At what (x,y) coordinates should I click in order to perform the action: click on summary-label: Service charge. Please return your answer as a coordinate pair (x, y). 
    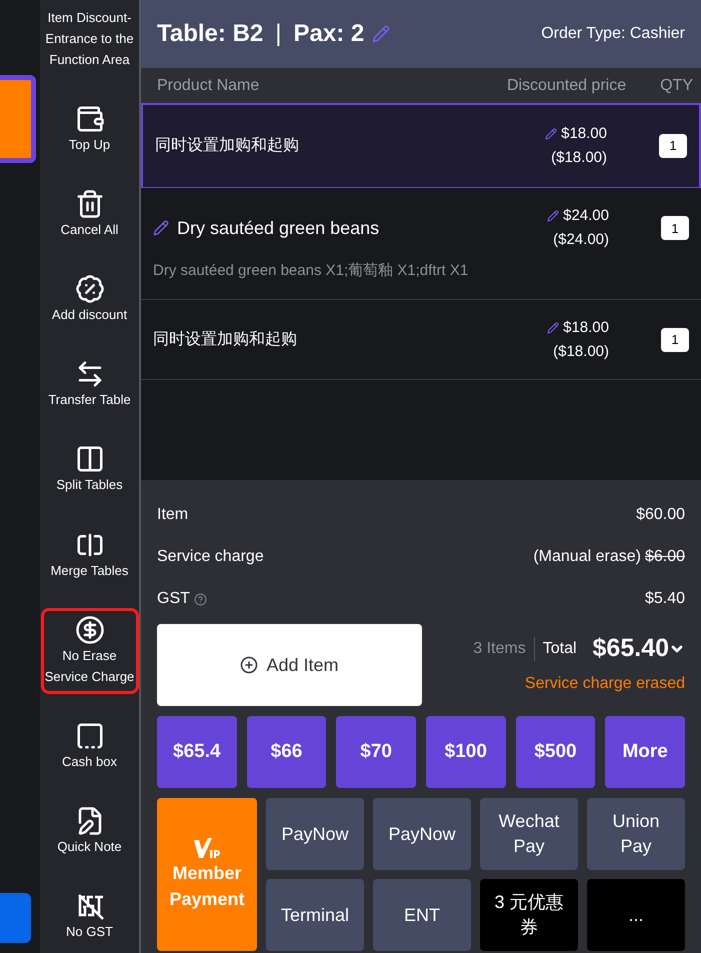
    Looking at the image, I should click on (210, 557).